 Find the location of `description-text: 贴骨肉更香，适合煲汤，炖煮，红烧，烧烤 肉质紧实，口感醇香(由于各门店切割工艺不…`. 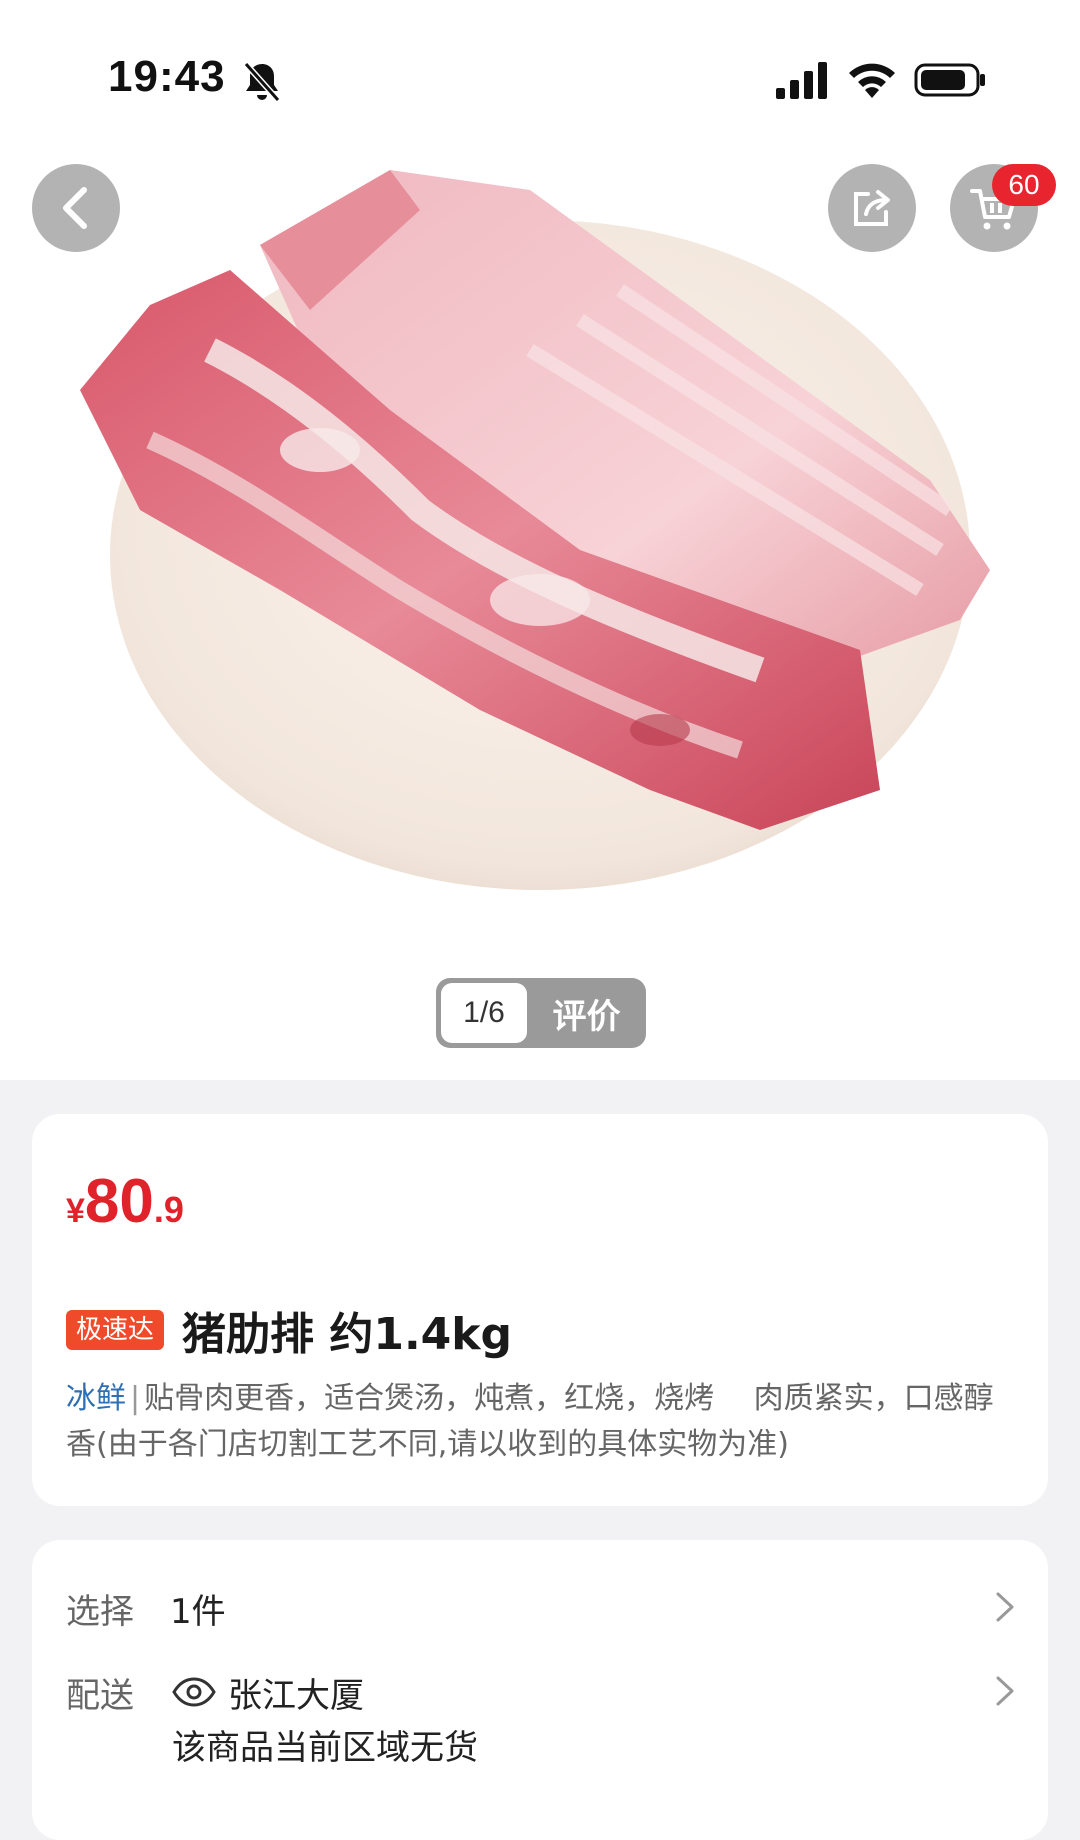

description-text: 贴骨肉更香，适合煲汤，炖煮，红烧，烧烤 肉质紧实，口感醇香(由于各门店切割工艺不… is located at coordinates (530, 1421).